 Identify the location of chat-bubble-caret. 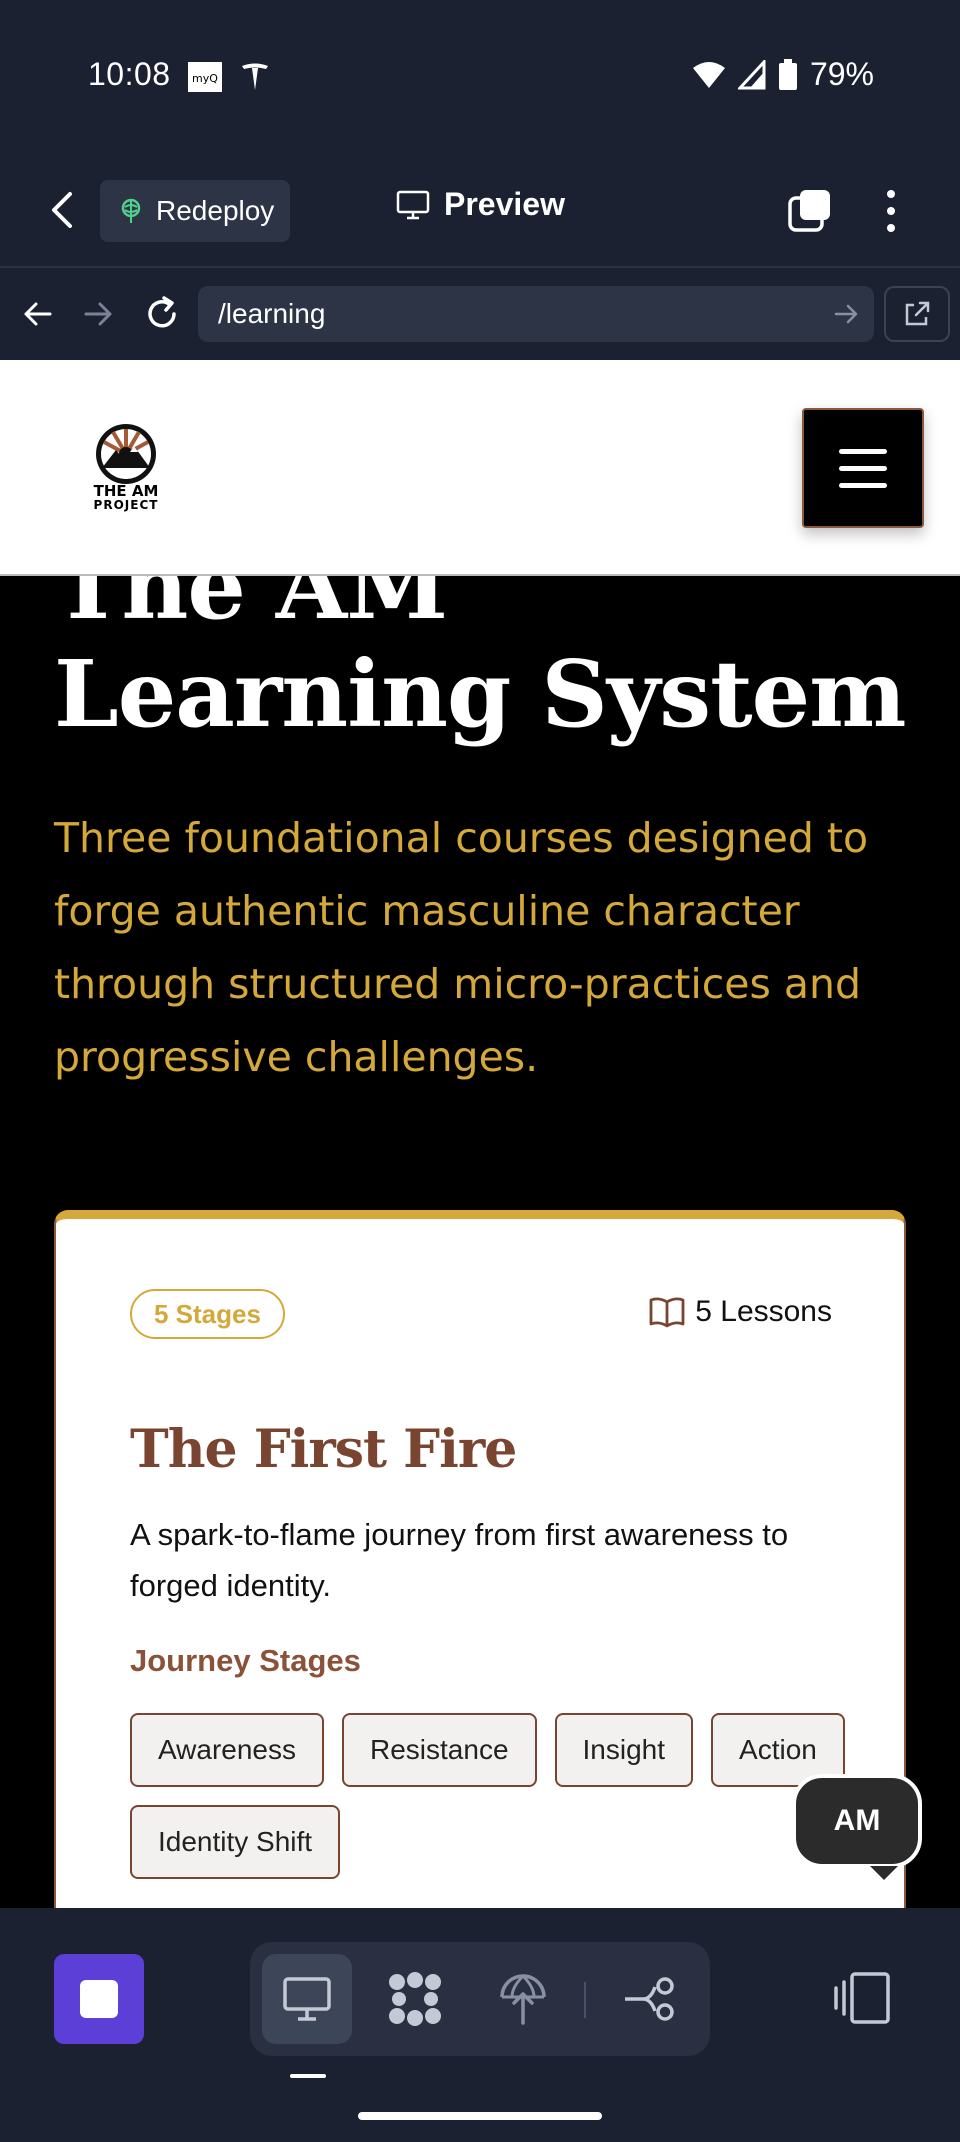
(884, 1873).